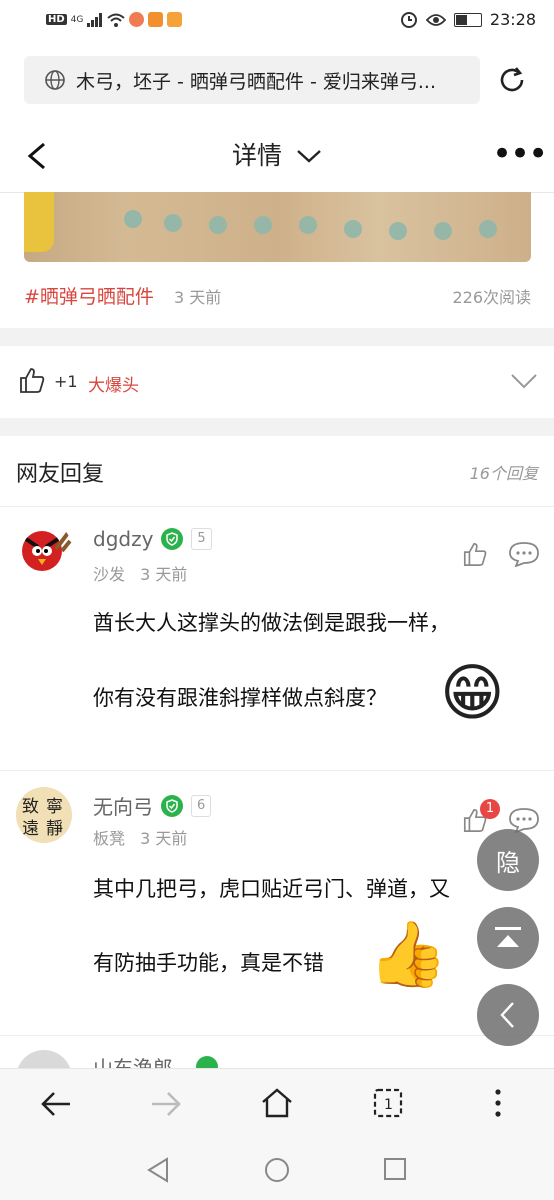 This screenshot has height=1200, width=554. Describe the element at coordinates (66, 381) in the screenshot. I see `like-plus: +1` at that location.